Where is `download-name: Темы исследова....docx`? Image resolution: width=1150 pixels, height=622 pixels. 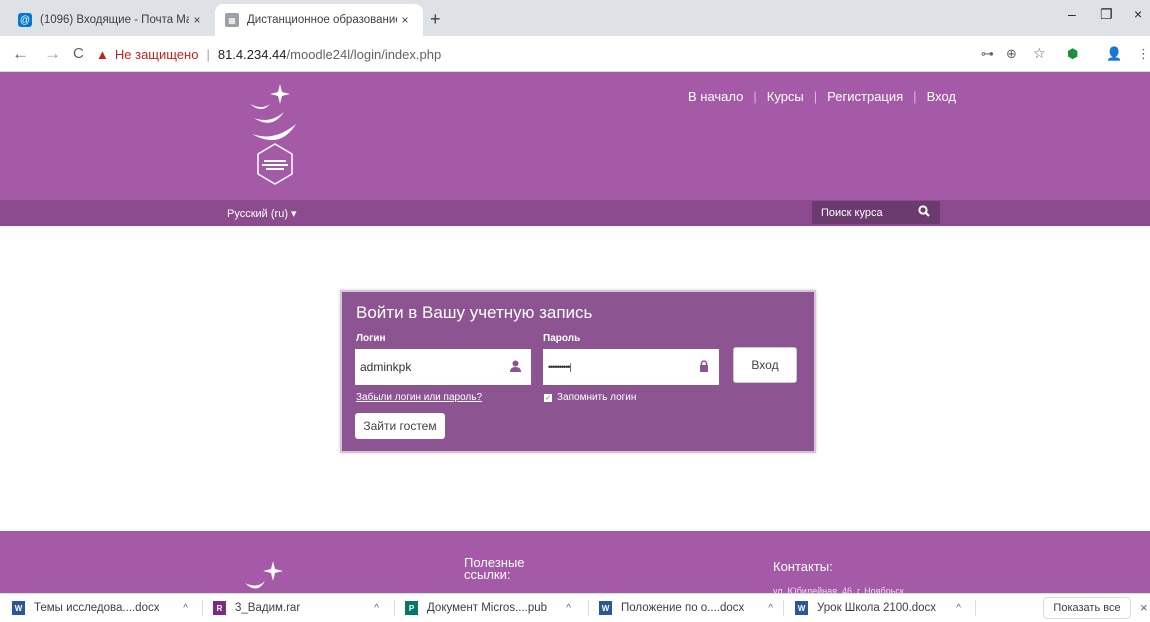 download-name: Темы исследова....docx is located at coordinates (97, 608).